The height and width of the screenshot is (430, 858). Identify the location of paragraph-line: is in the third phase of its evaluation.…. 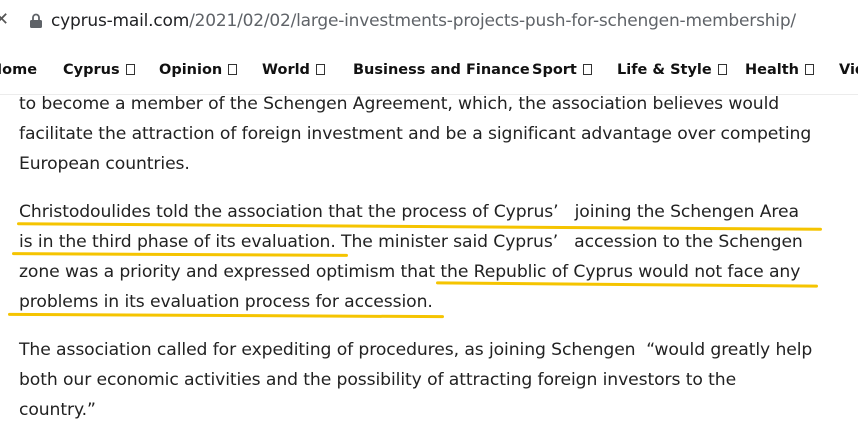
(411, 242).